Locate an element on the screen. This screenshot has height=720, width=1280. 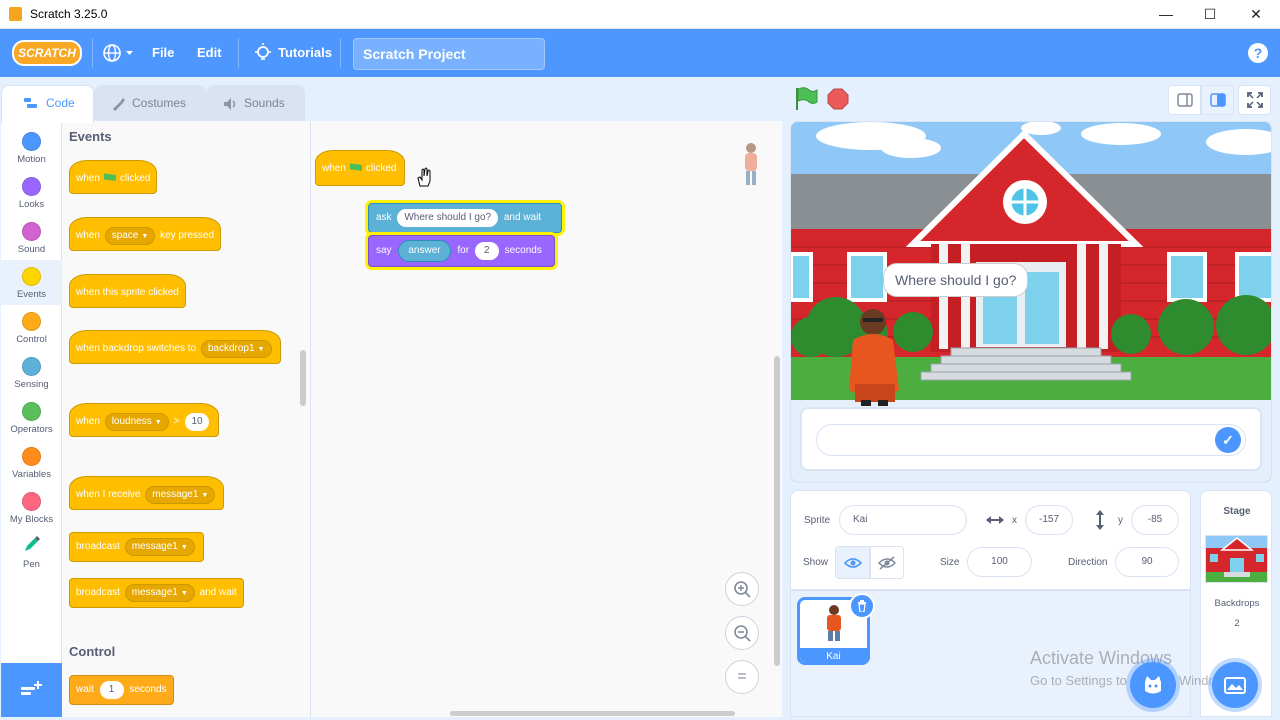
hand-cursor-icon is located at coordinates (424, 177).